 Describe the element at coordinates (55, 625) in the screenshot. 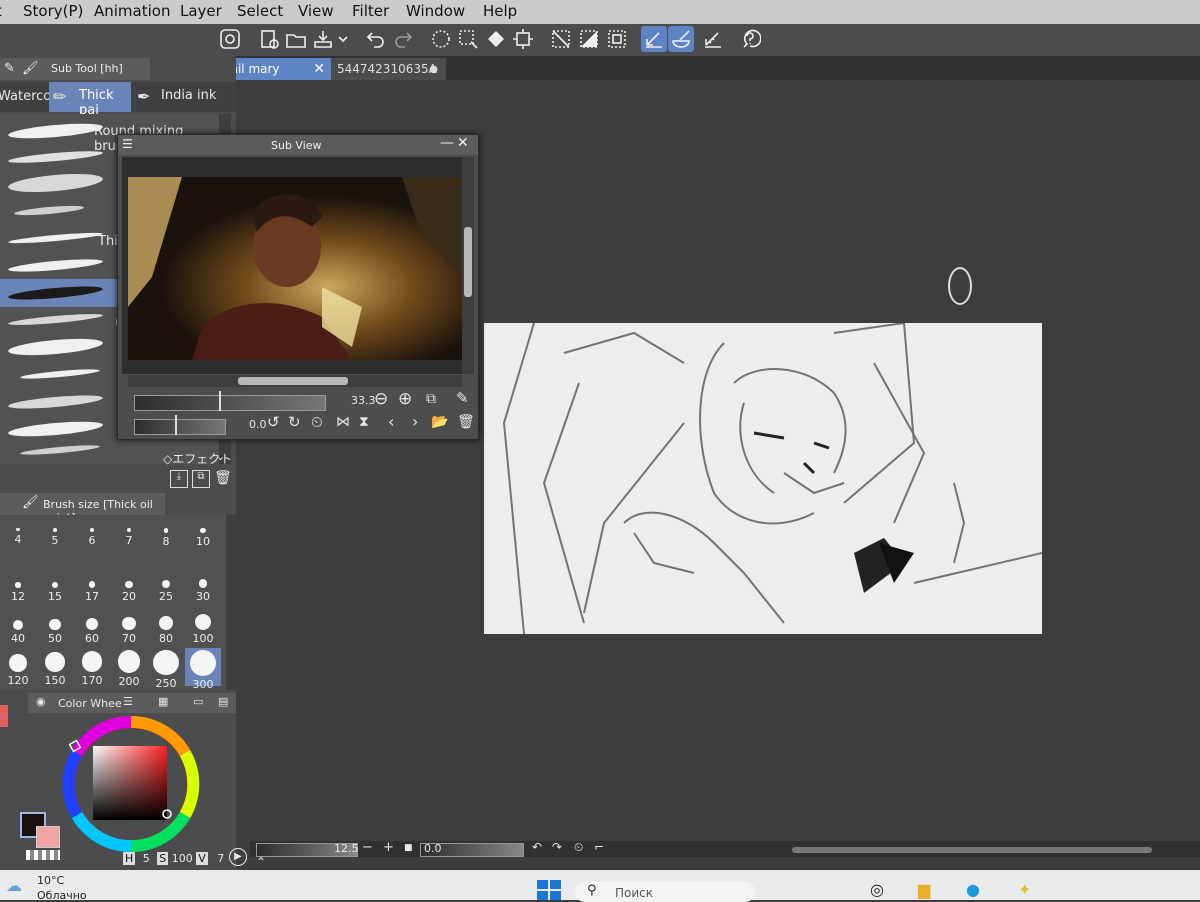

I see `brush-size-option: 50` at that location.